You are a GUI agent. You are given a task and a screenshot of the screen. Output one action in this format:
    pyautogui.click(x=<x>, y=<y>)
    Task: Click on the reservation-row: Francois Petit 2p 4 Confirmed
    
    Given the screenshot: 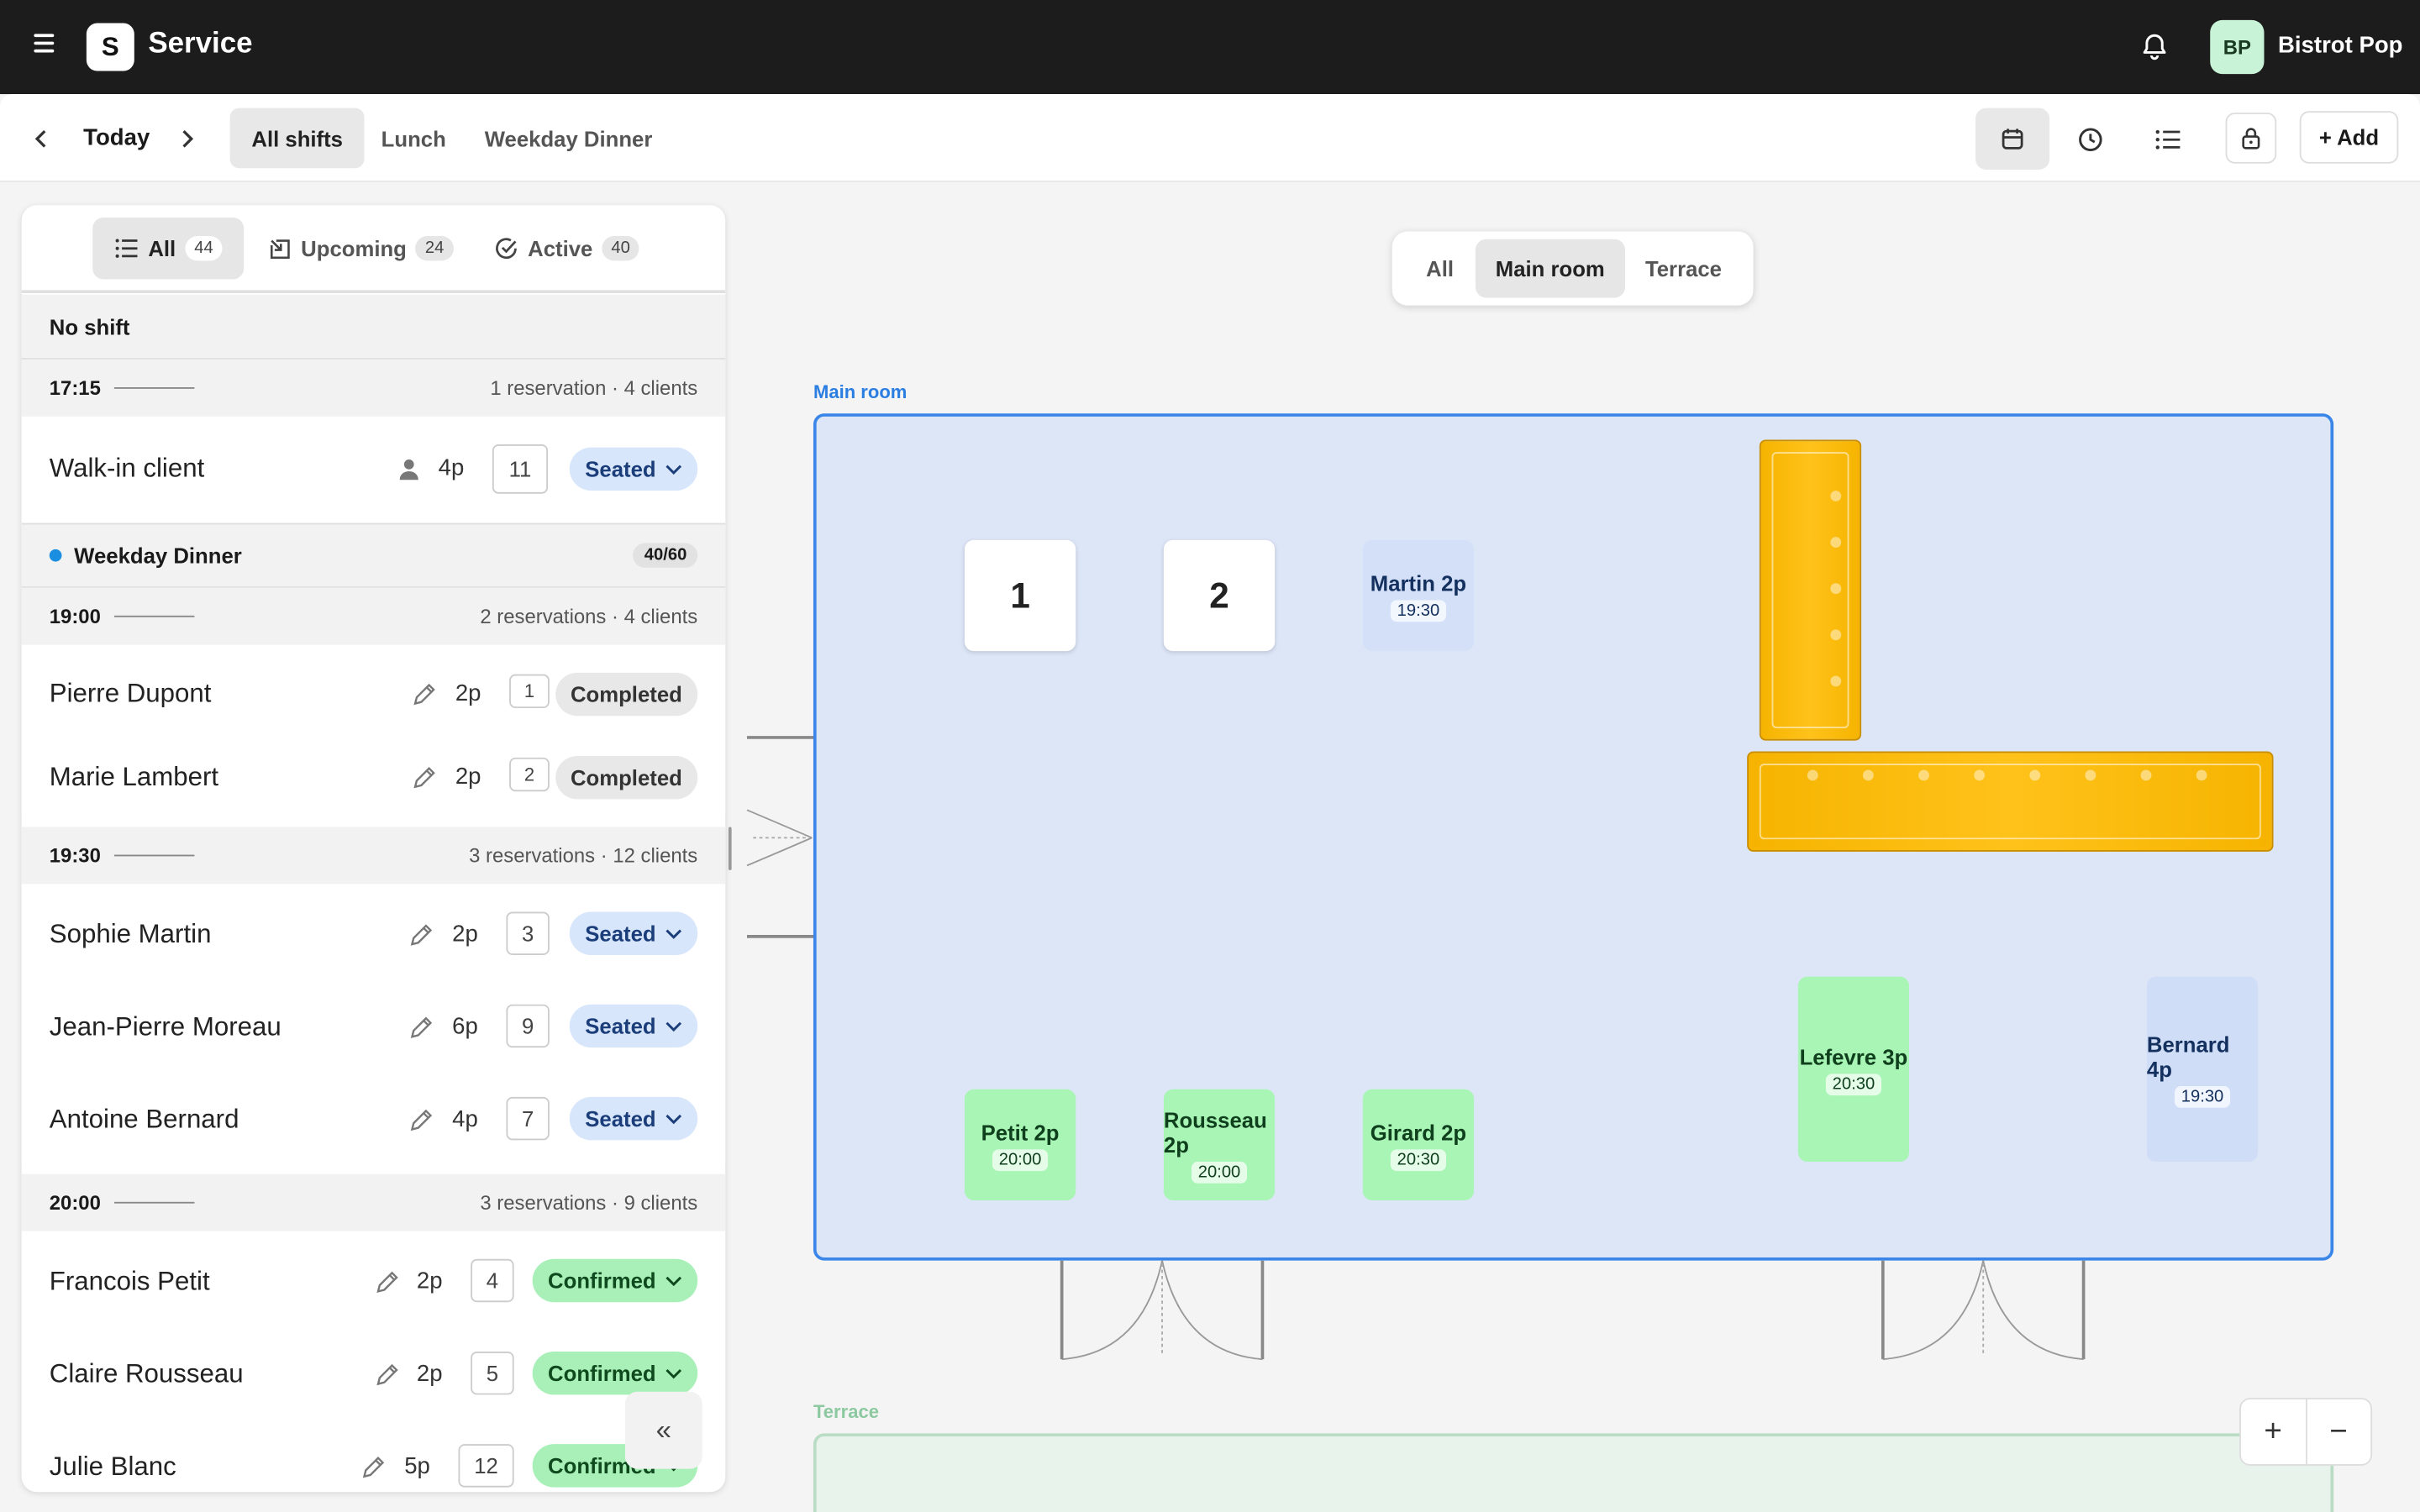 What is the action you would take?
    pyautogui.click(x=374, y=1277)
    